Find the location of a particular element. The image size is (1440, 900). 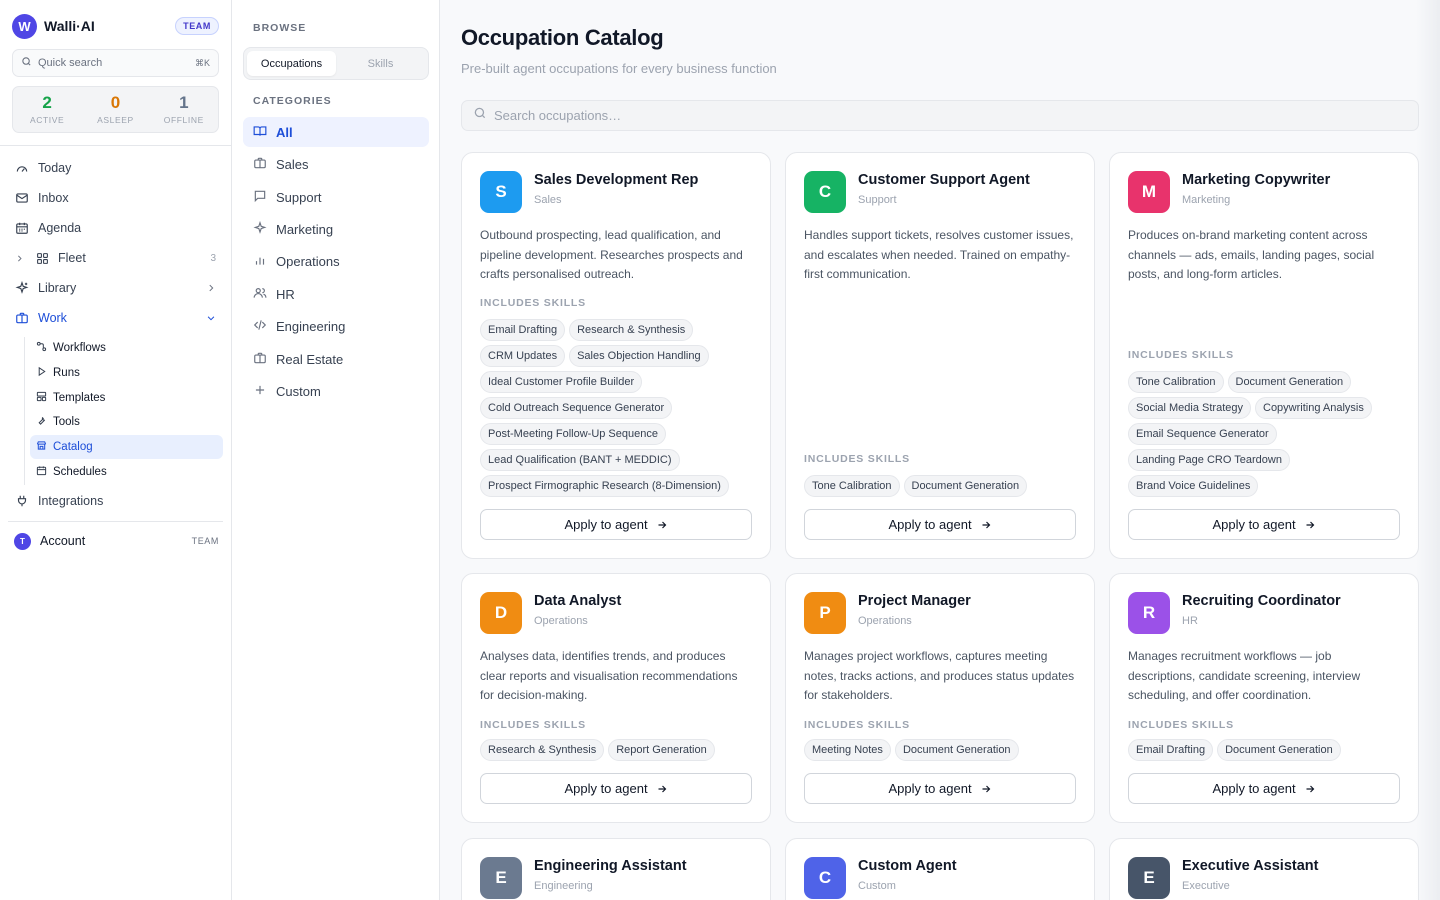

chevron-down-icon is located at coordinates (211, 318).